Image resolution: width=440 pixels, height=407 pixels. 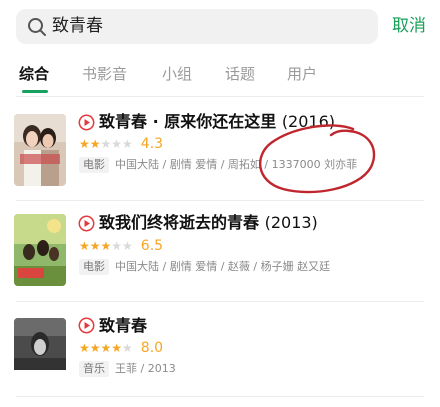 I want to click on rating-score: 8.0, so click(x=152, y=348).